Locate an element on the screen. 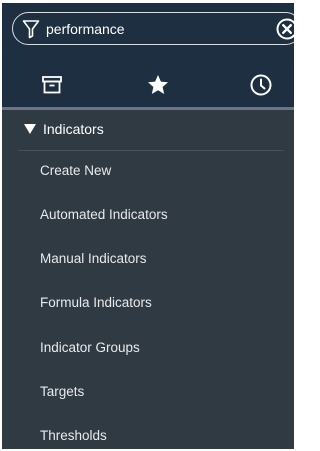 Image resolution: width=320 pixels, height=451 pixels. tab-favorites is located at coordinates (158, 85).